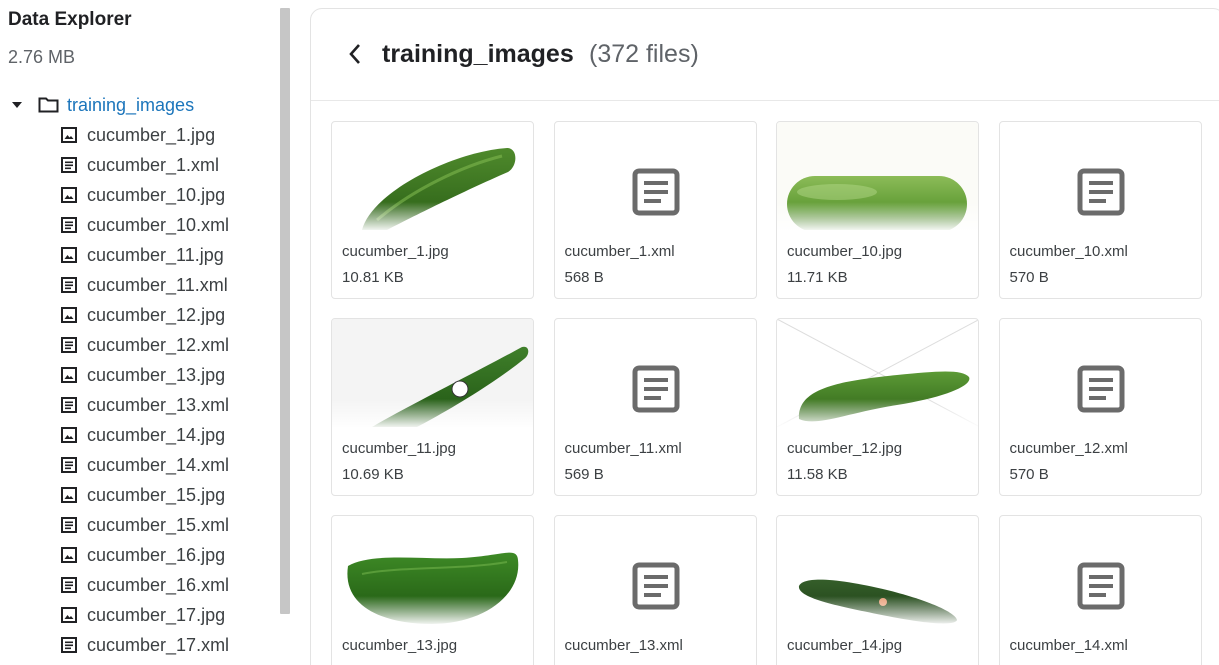 The height and width of the screenshot is (665, 1219). I want to click on folder-title: training_images, so click(478, 54).